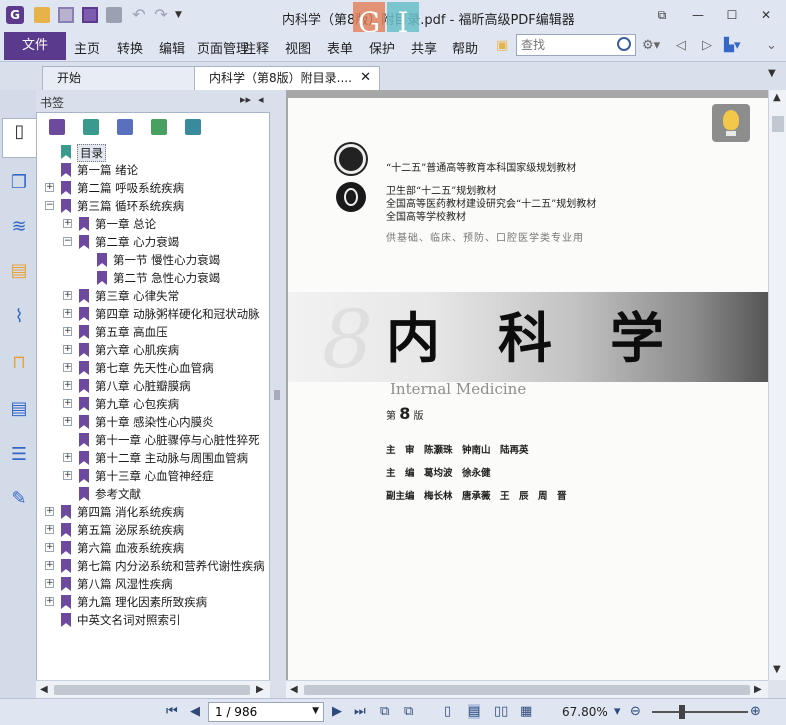  I want to click on signature-icon: ✎, so click(19, 499).